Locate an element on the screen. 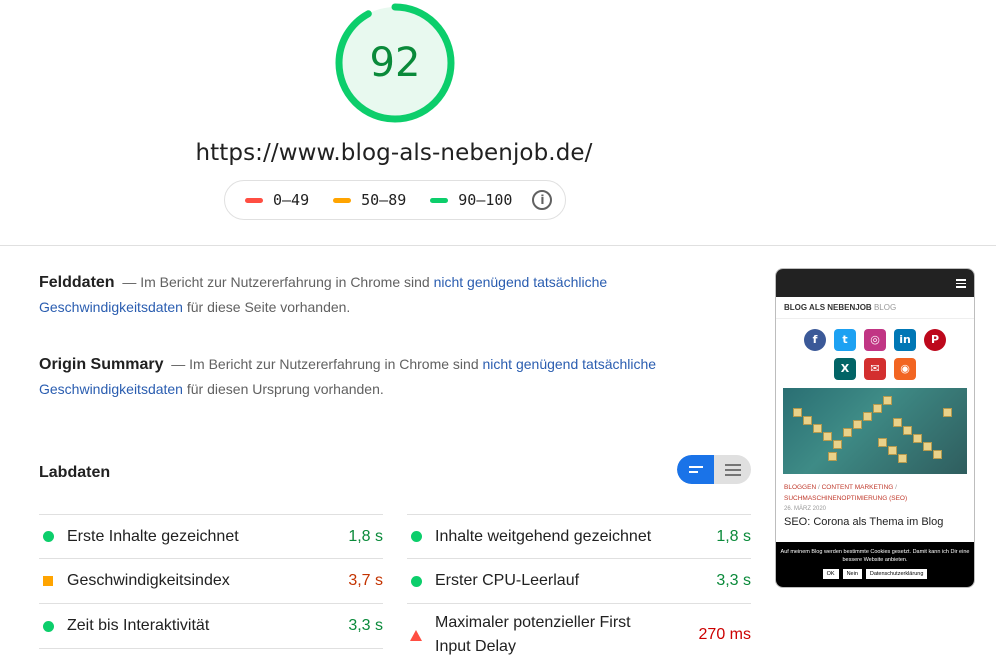  metrics-view-toggle is located at coordinates (714, 469).